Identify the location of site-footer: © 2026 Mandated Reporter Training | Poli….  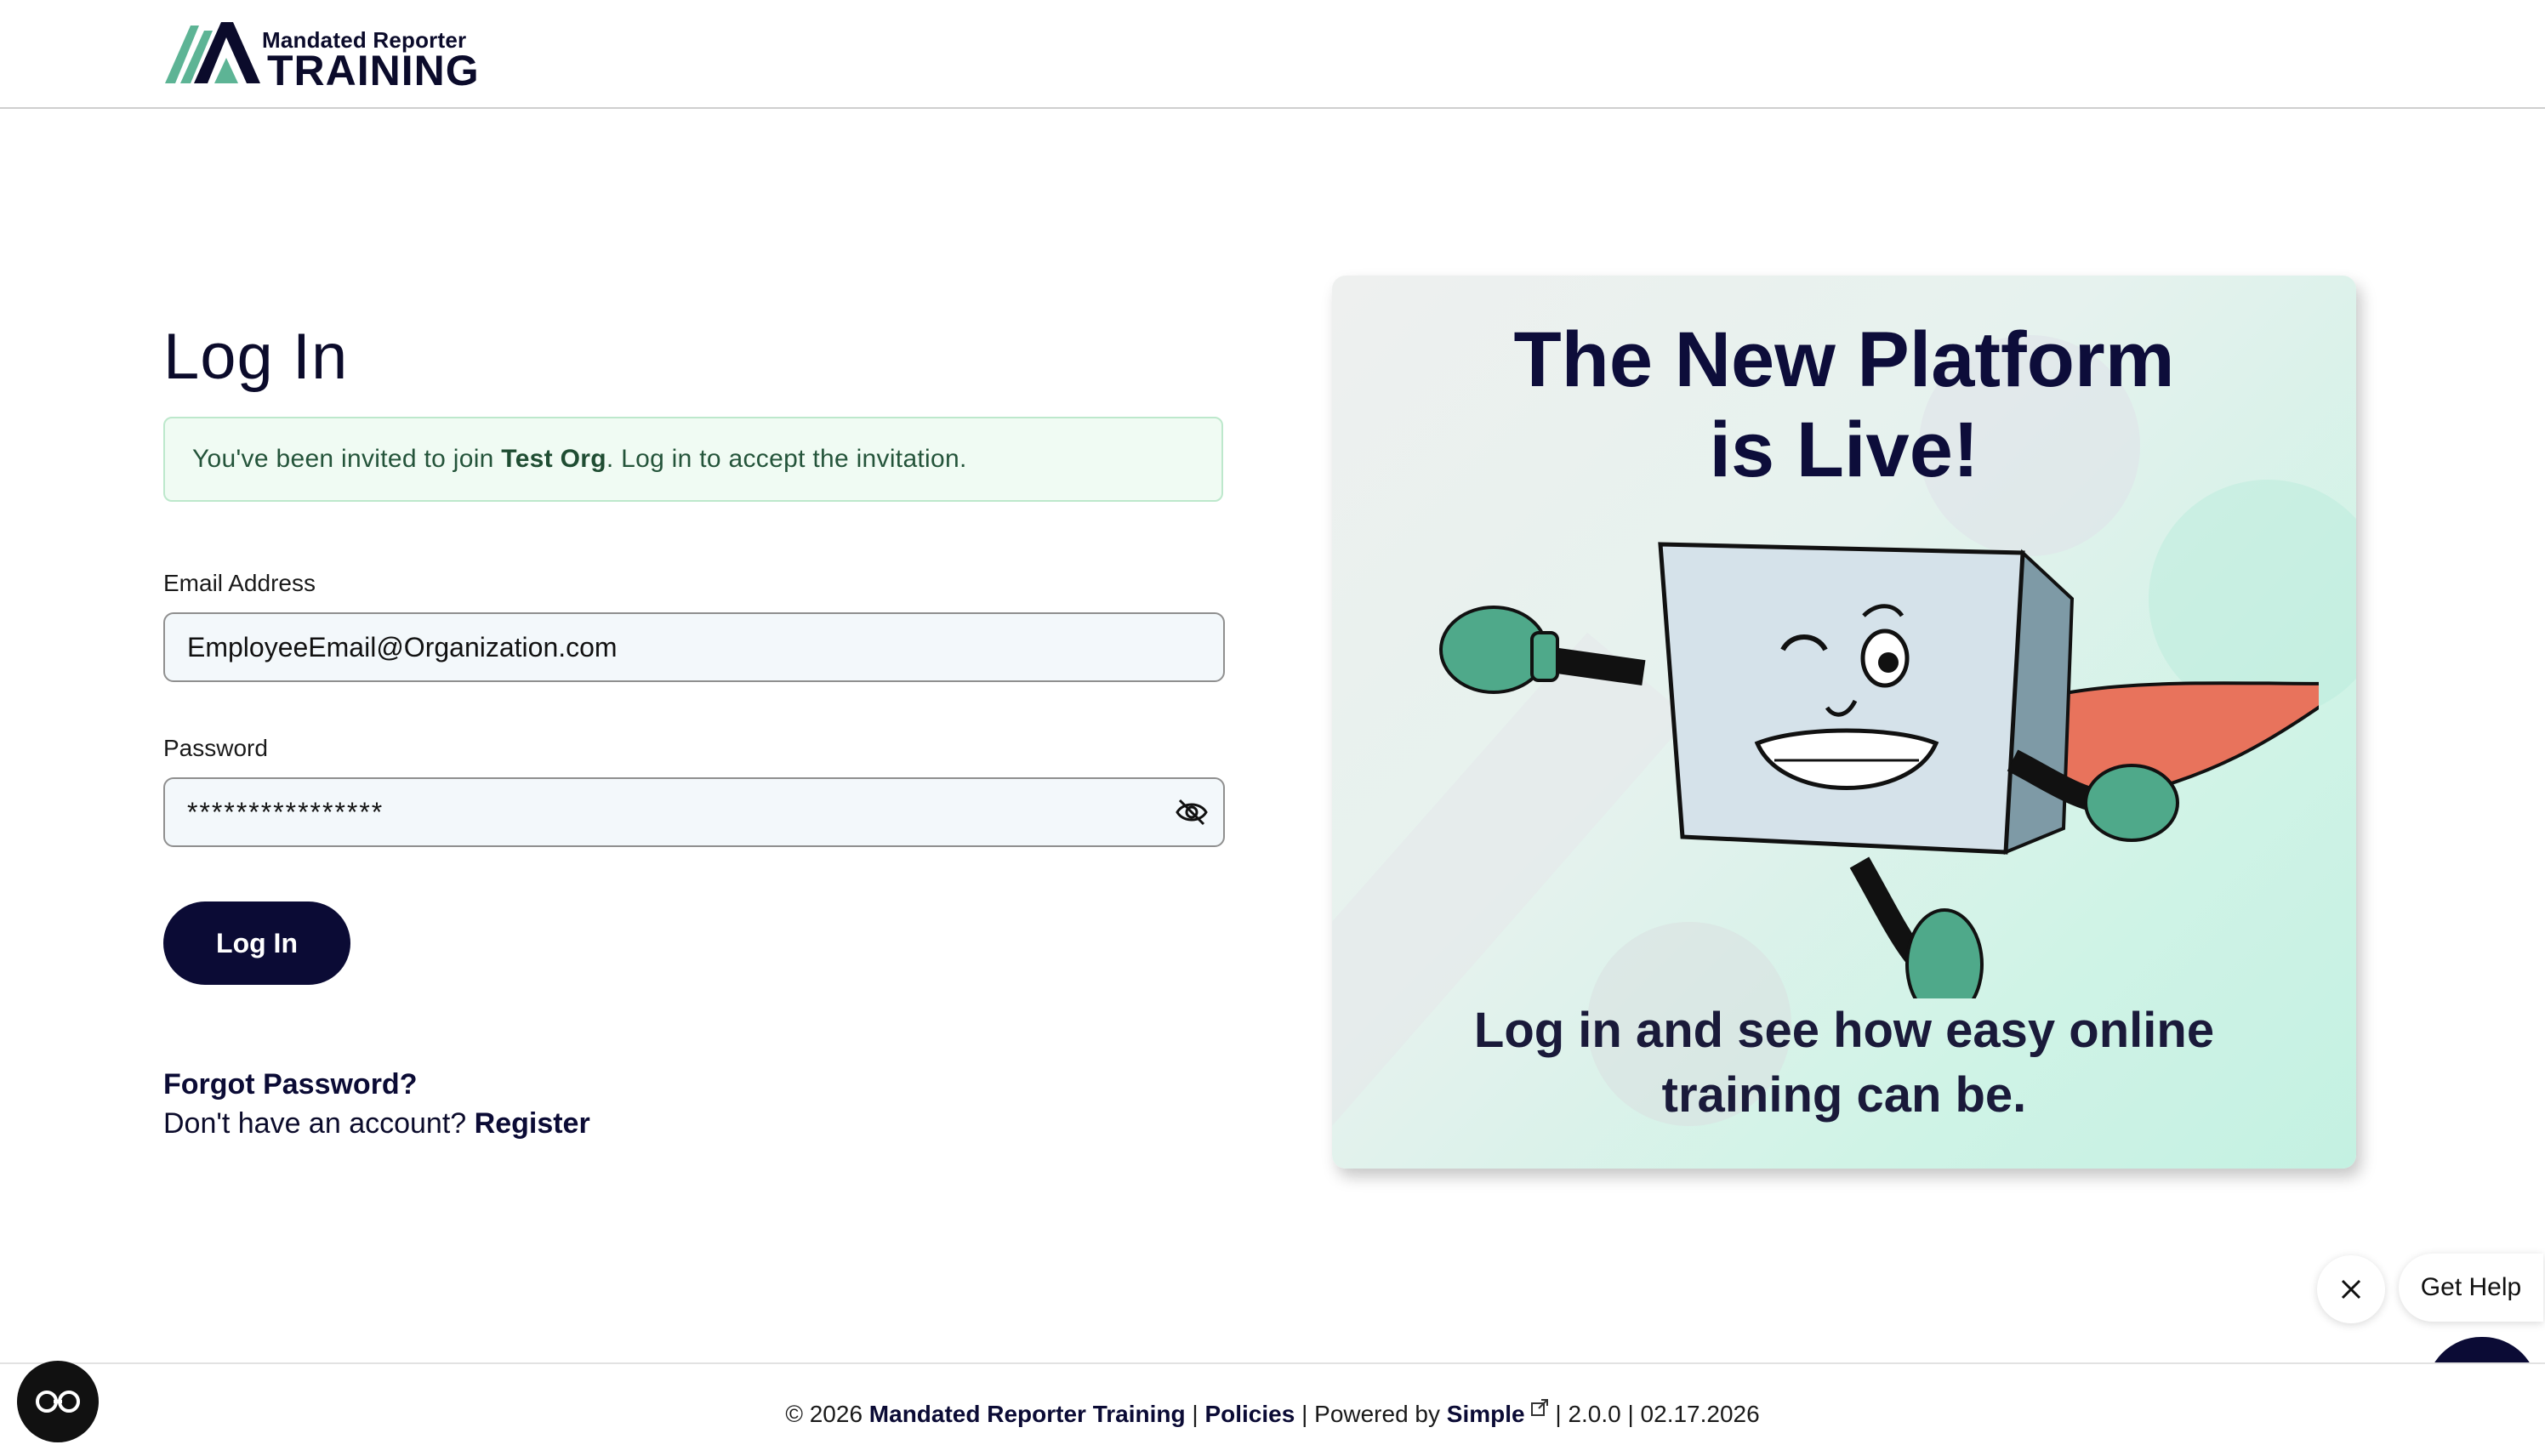
(1272, 1409).